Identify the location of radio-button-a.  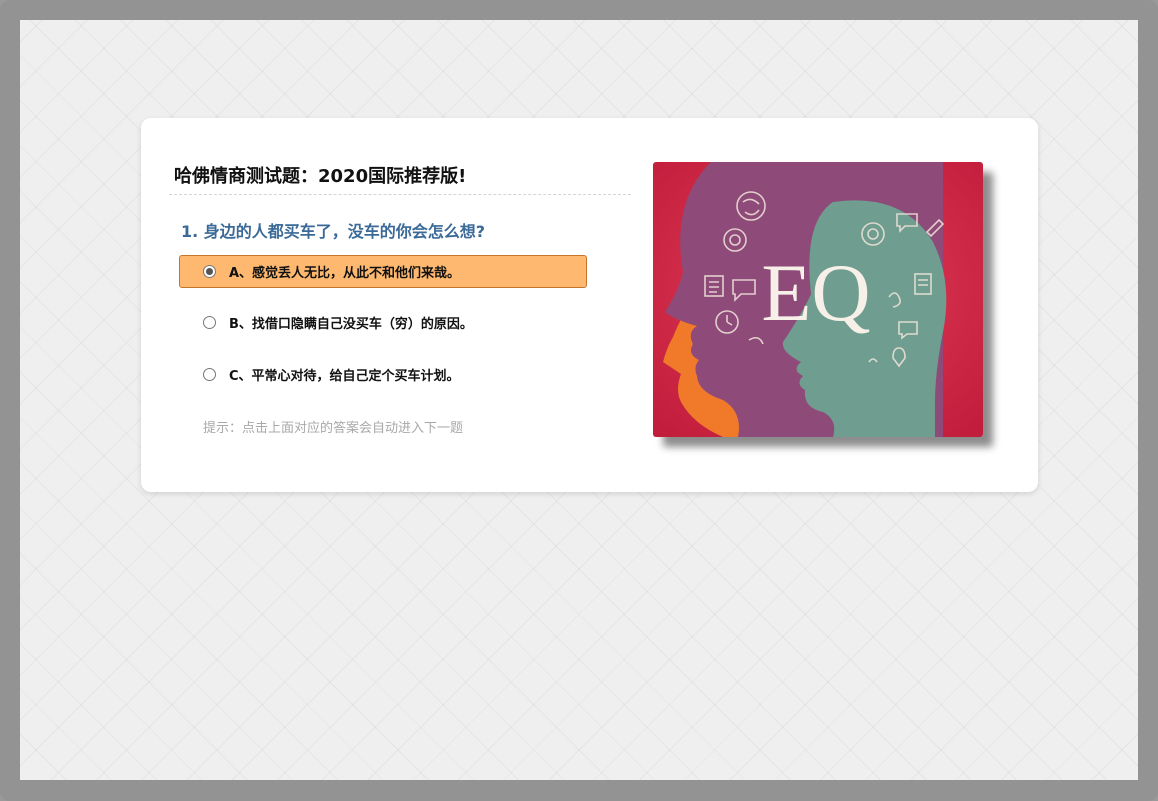
(209, 271).